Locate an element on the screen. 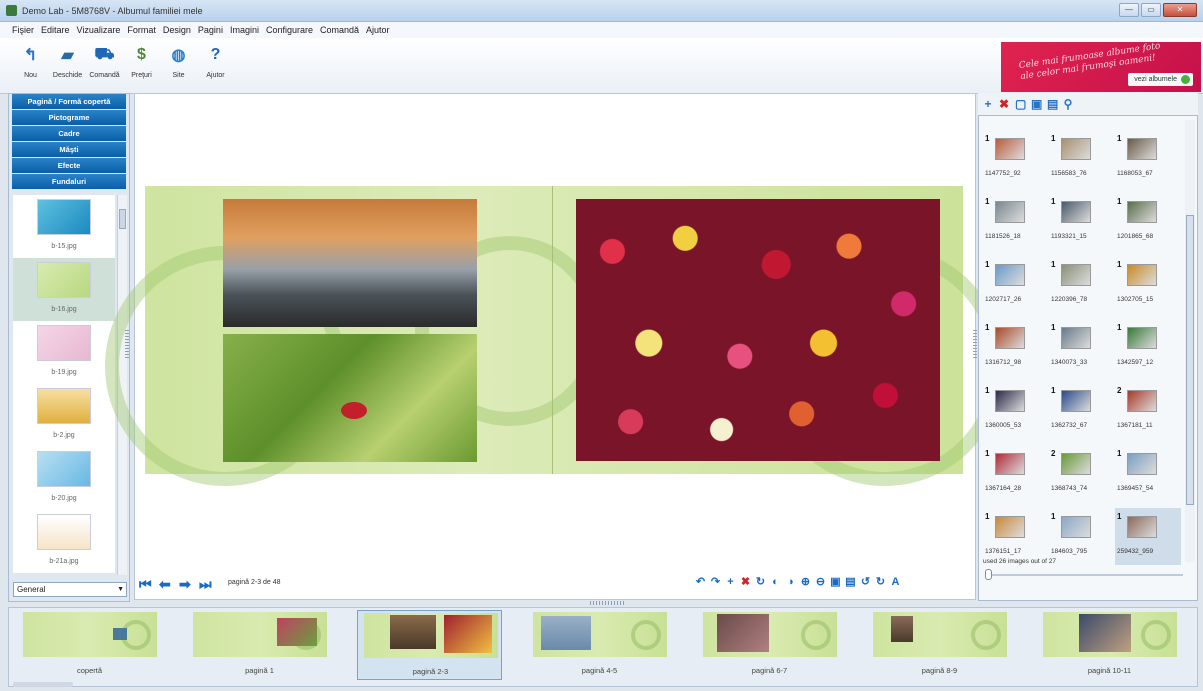 This screenshot has width=1203, height=691. thumbnail-size-slider is located at coordinates (1084, 574).